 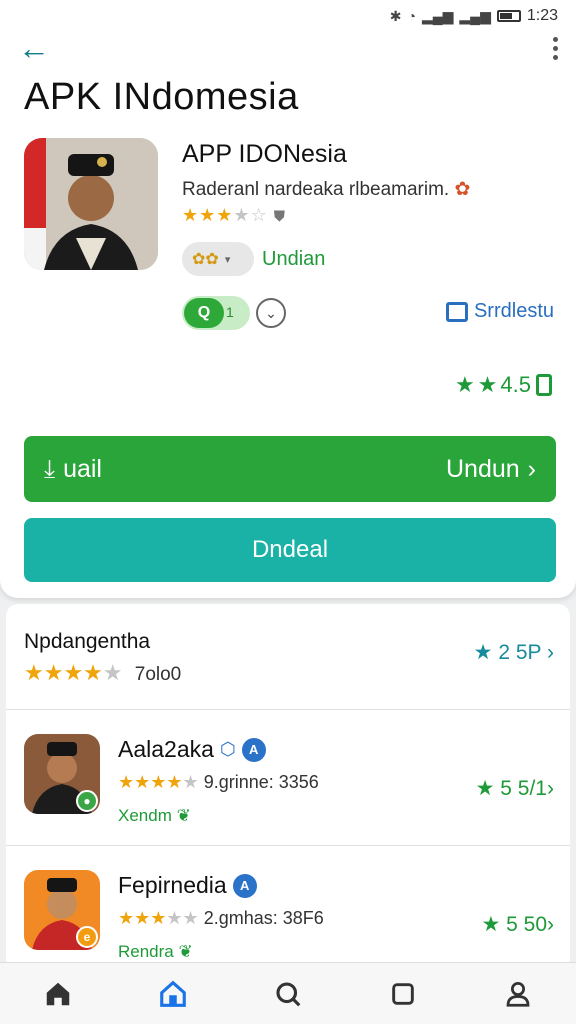 What do you see at coordinates (227, 259) in the screenshot?
I see `chevron-down-icon: ▾` at bounding box center [227, 259].